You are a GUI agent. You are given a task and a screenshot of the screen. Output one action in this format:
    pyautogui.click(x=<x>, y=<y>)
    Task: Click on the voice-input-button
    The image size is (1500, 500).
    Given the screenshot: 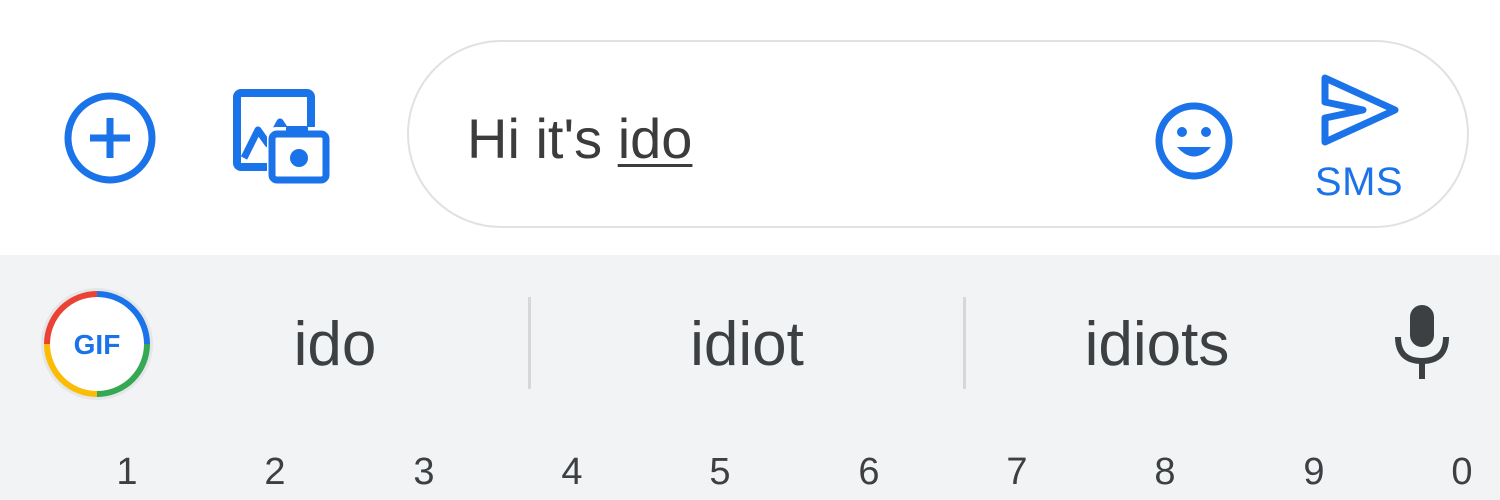 What is the action you would take?
    pyautogui.click(x=1422, y=343)
    